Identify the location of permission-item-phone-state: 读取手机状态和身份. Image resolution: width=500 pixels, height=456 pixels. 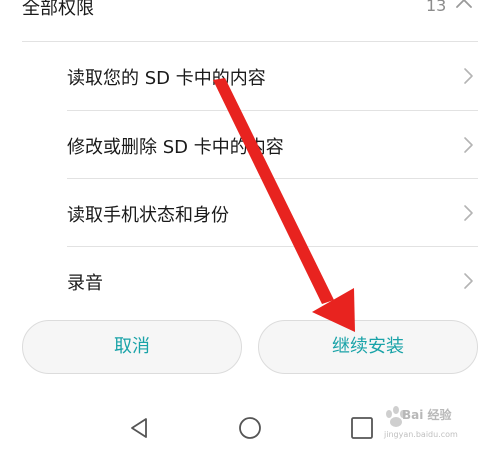
(250, 213).